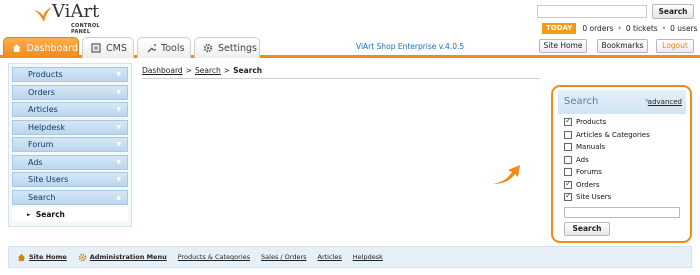 This screenshot has width=700, height=275. What do you see at coordinates (70, 74) in the screenshot?
I see `sidebar-item-products: Products ▼` at bounding box center [70, 74].